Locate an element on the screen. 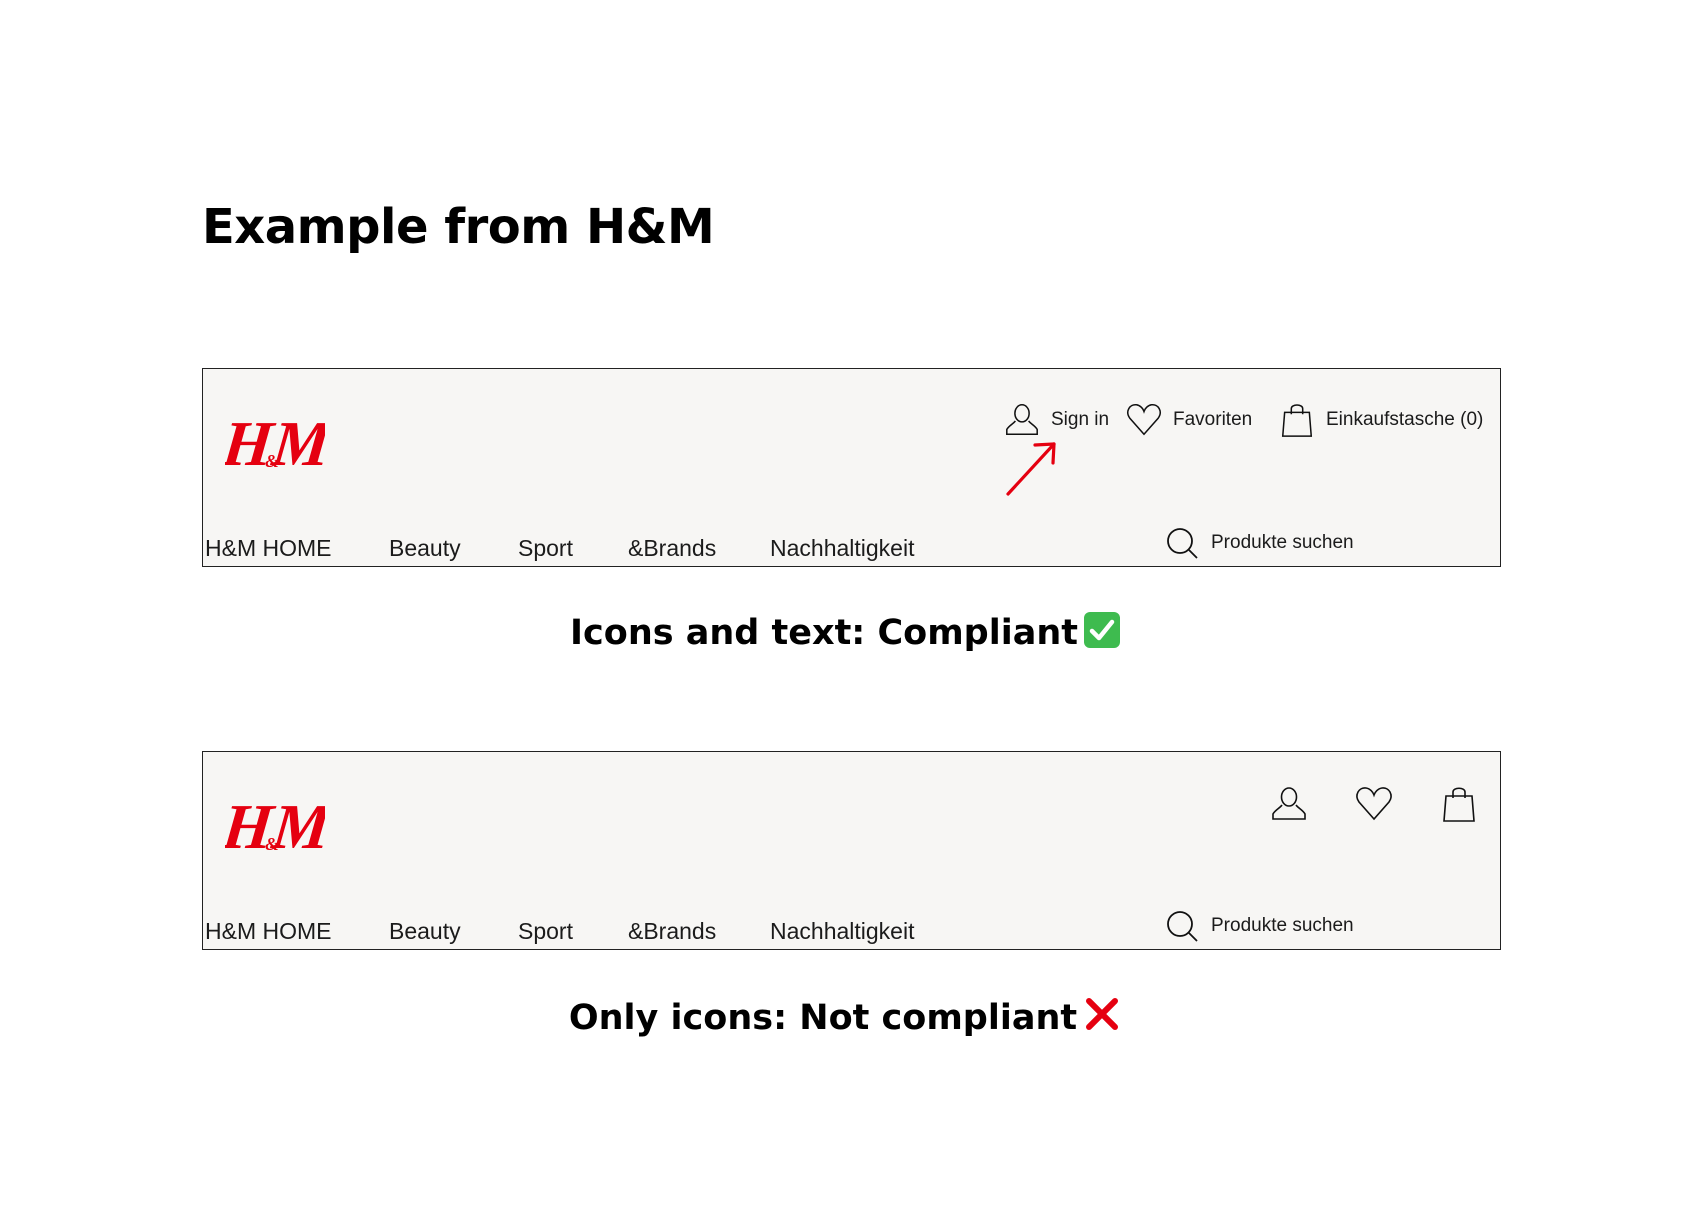 The height and width of the screenshot is (1225, 1690). shopping-bag-label: Einkaufstasche (0) is located at coordinates (1405, 419).